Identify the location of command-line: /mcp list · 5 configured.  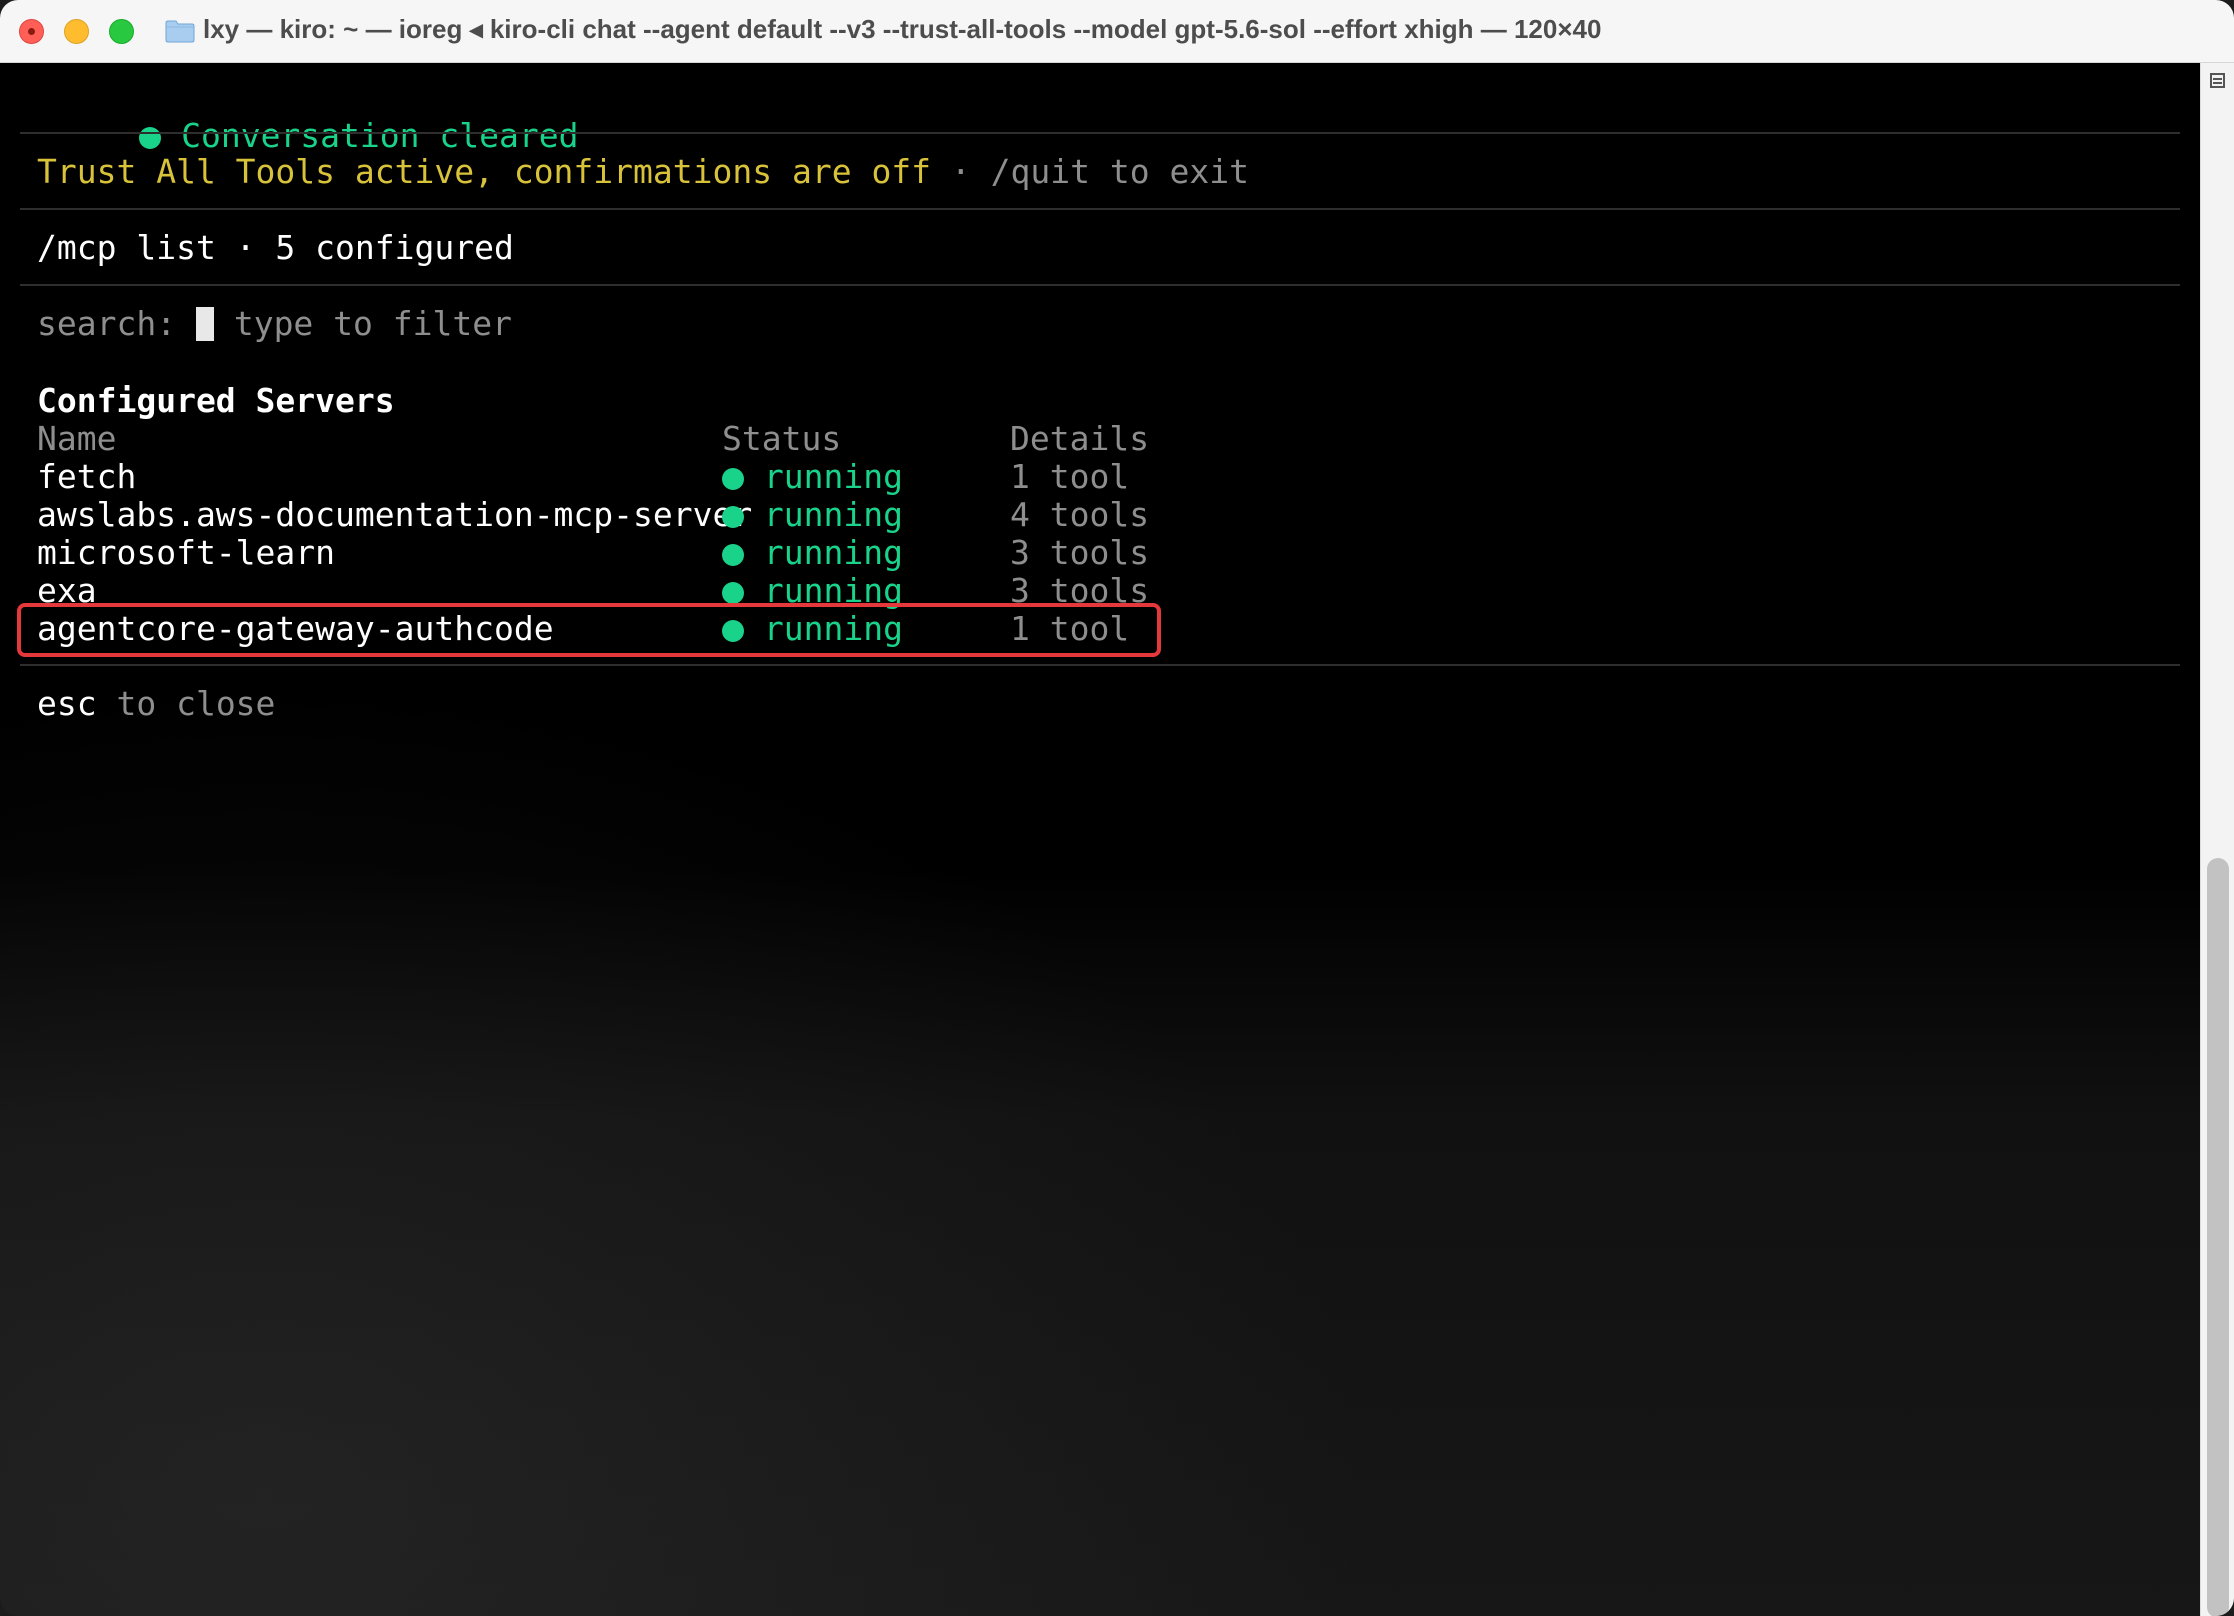
(275, 248).